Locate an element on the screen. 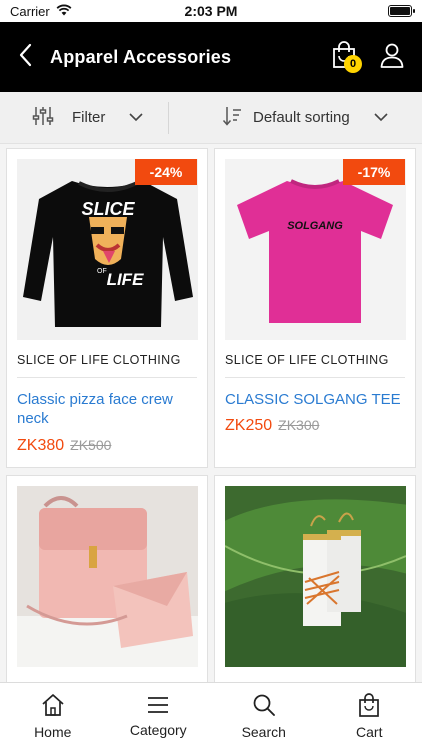 Image resolution: width=422 pixels, height=750 pixels. app-header: Apparel Accessories 0 is located at coordinates (211, 57).